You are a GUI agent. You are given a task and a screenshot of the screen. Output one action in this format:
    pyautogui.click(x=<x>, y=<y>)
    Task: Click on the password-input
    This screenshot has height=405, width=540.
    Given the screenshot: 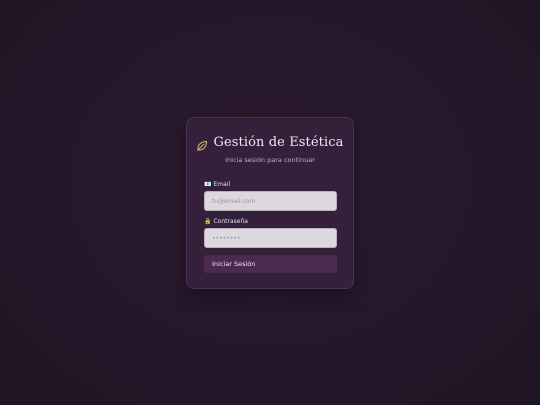 What is the action you would take?
    pyautogui.click(x=270, y=238)
    